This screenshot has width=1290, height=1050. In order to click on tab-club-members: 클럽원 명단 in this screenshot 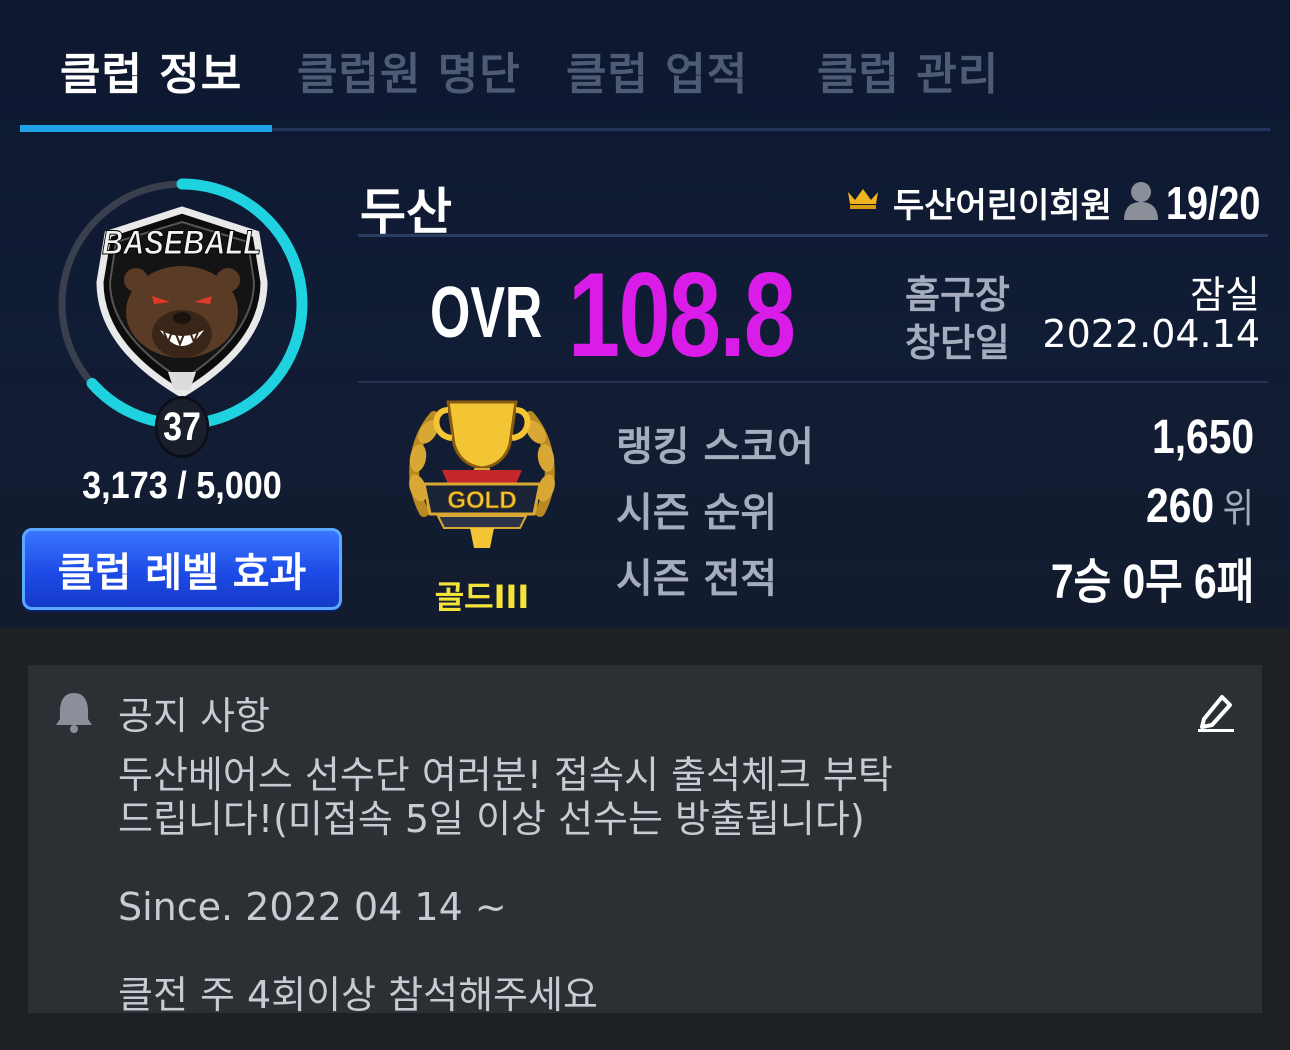, I will do `click(409, 70)`.